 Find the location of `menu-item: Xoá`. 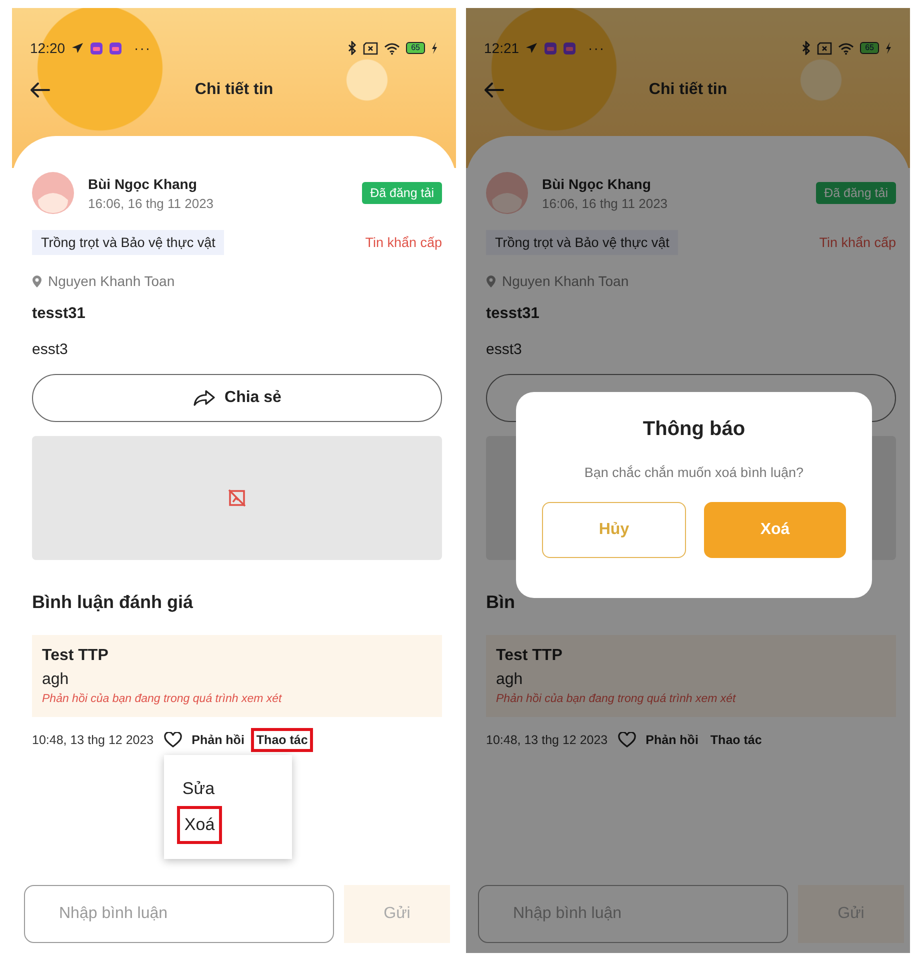

menu-item: Xoá is located at coordinates (199, 825).